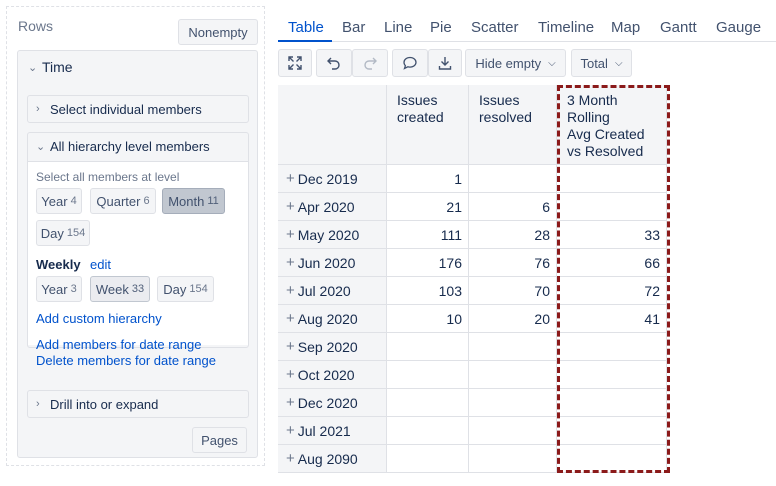  What do you see at coordinates (41, 146) in the screenshot?
I see `chevron-down-icon: ⌄` at bounding box center [41, 146].